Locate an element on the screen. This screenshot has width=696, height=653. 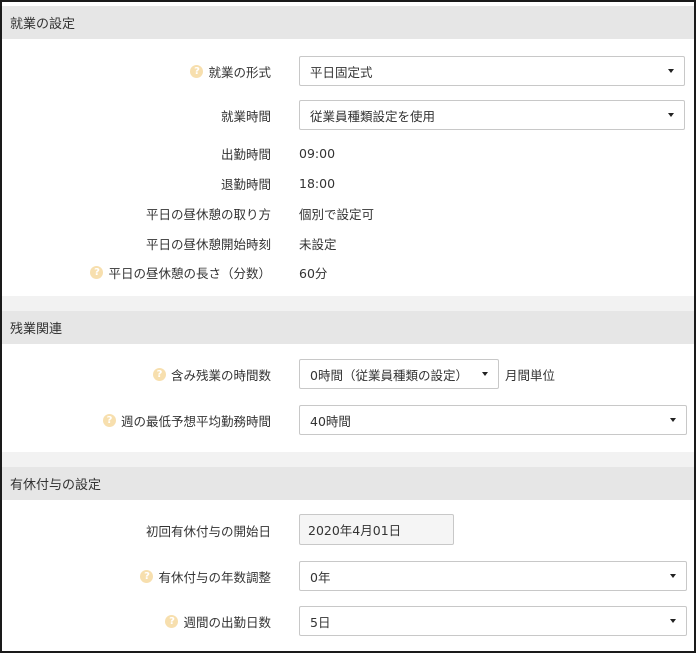
included-overtime-label: ? 含み残業の時間数 is located at coordinates (211, 374).